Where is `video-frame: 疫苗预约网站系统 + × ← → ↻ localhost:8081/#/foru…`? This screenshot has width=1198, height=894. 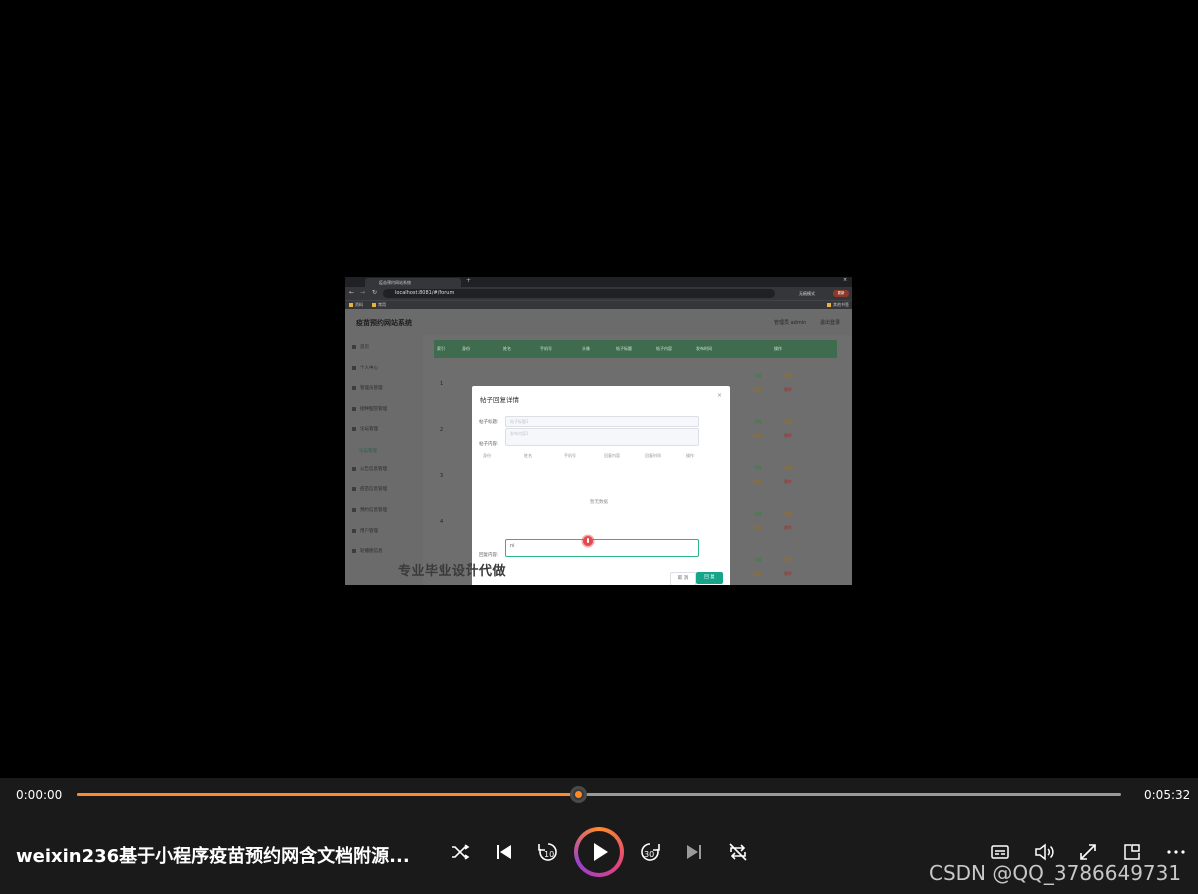 video-frame: 疫苗预约网站系统 + × ← → ↻ localhost:8081/#/foru… is located at coordinates (598, 431).